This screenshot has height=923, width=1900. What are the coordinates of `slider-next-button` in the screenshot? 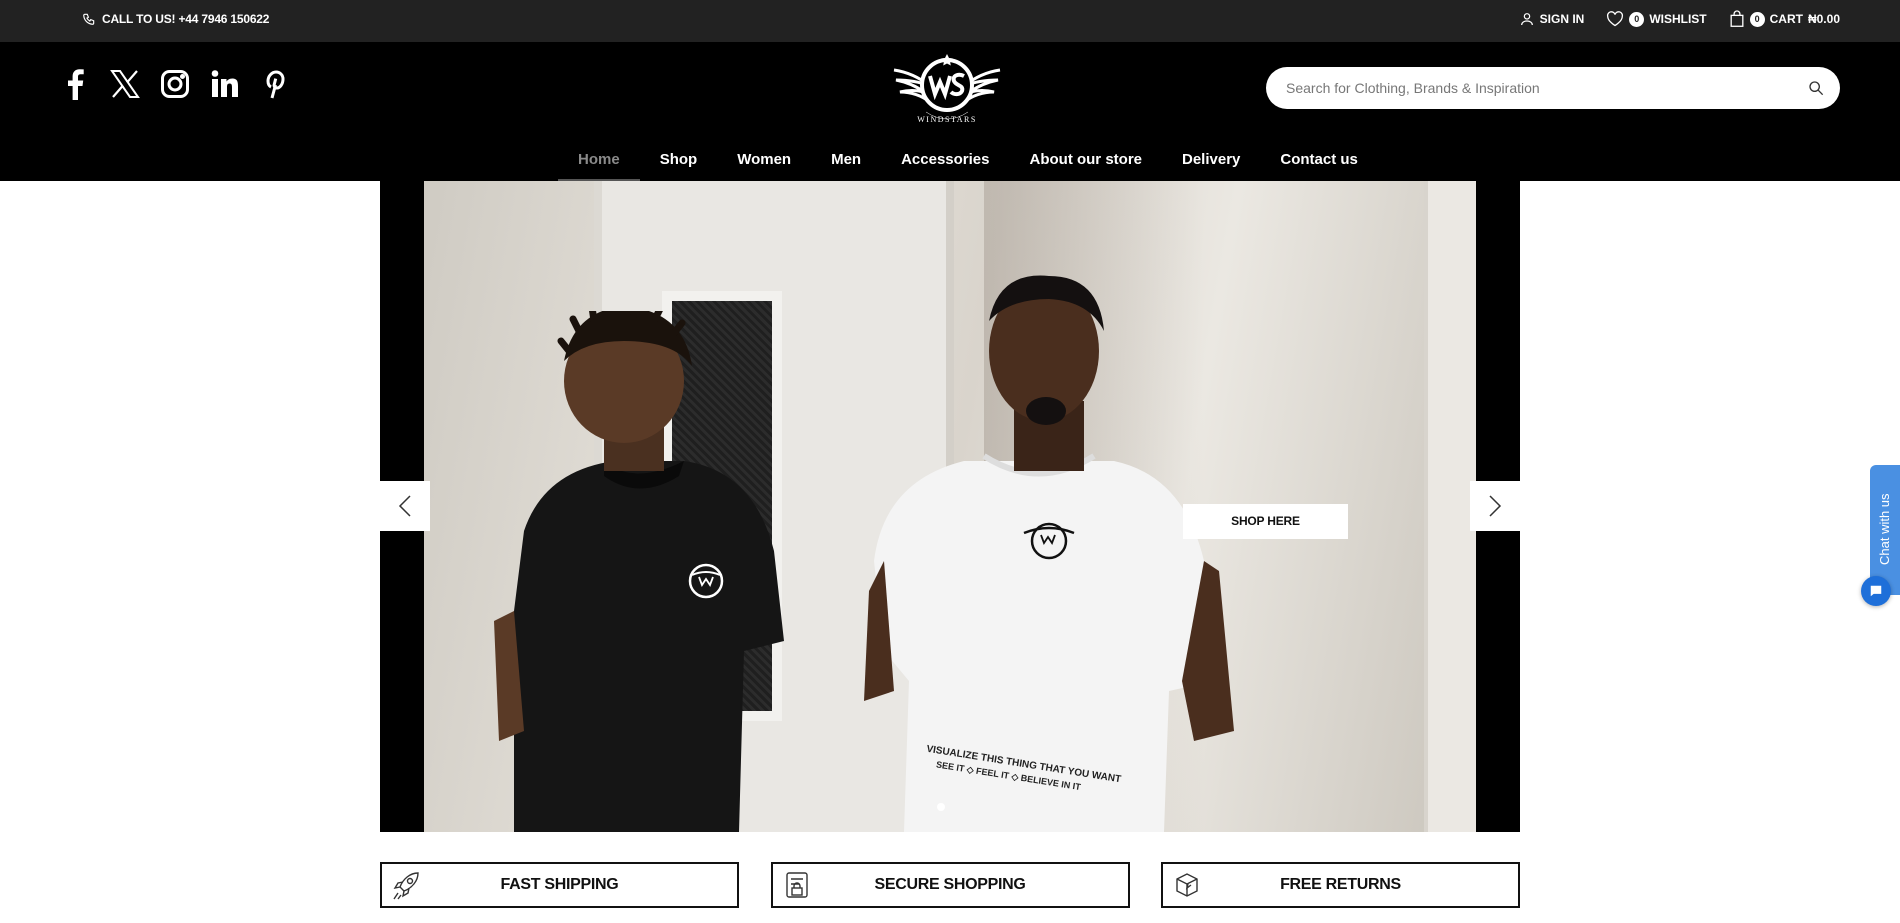 It's located at (1495, 506).